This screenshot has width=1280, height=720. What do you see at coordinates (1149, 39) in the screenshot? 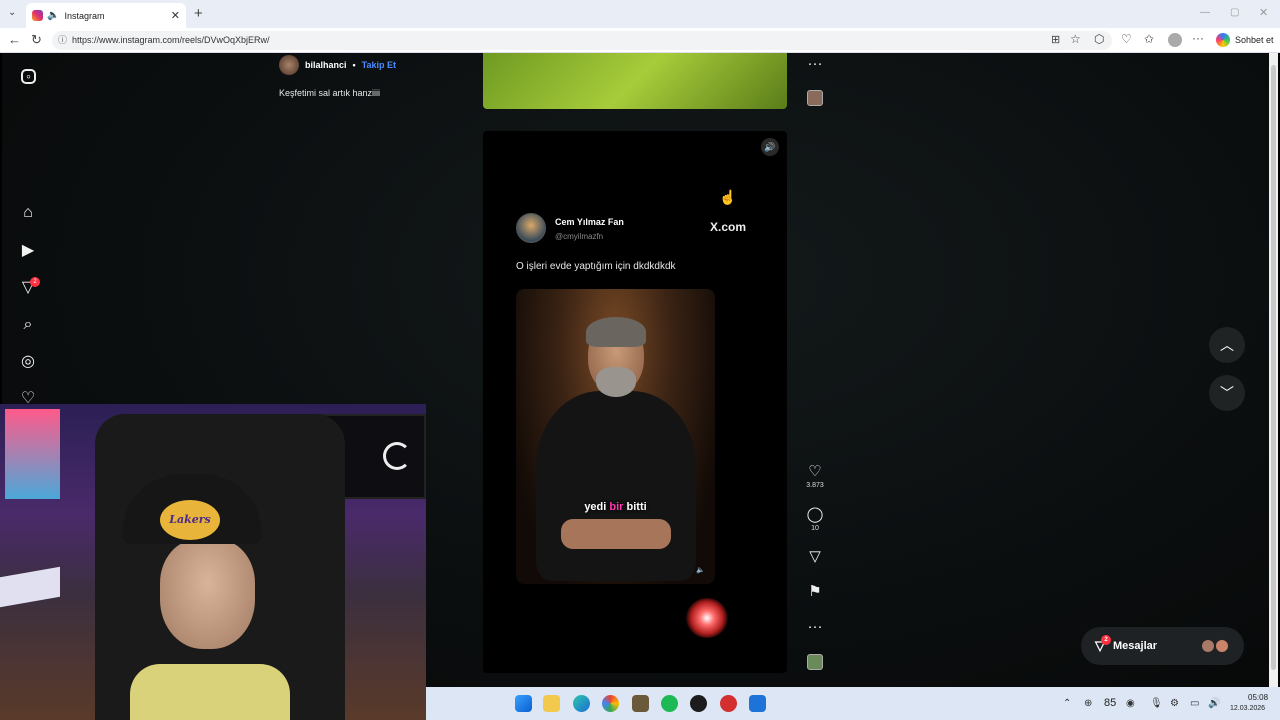
I see `collections-icon: ✩` at bounding box center [1149, 39].